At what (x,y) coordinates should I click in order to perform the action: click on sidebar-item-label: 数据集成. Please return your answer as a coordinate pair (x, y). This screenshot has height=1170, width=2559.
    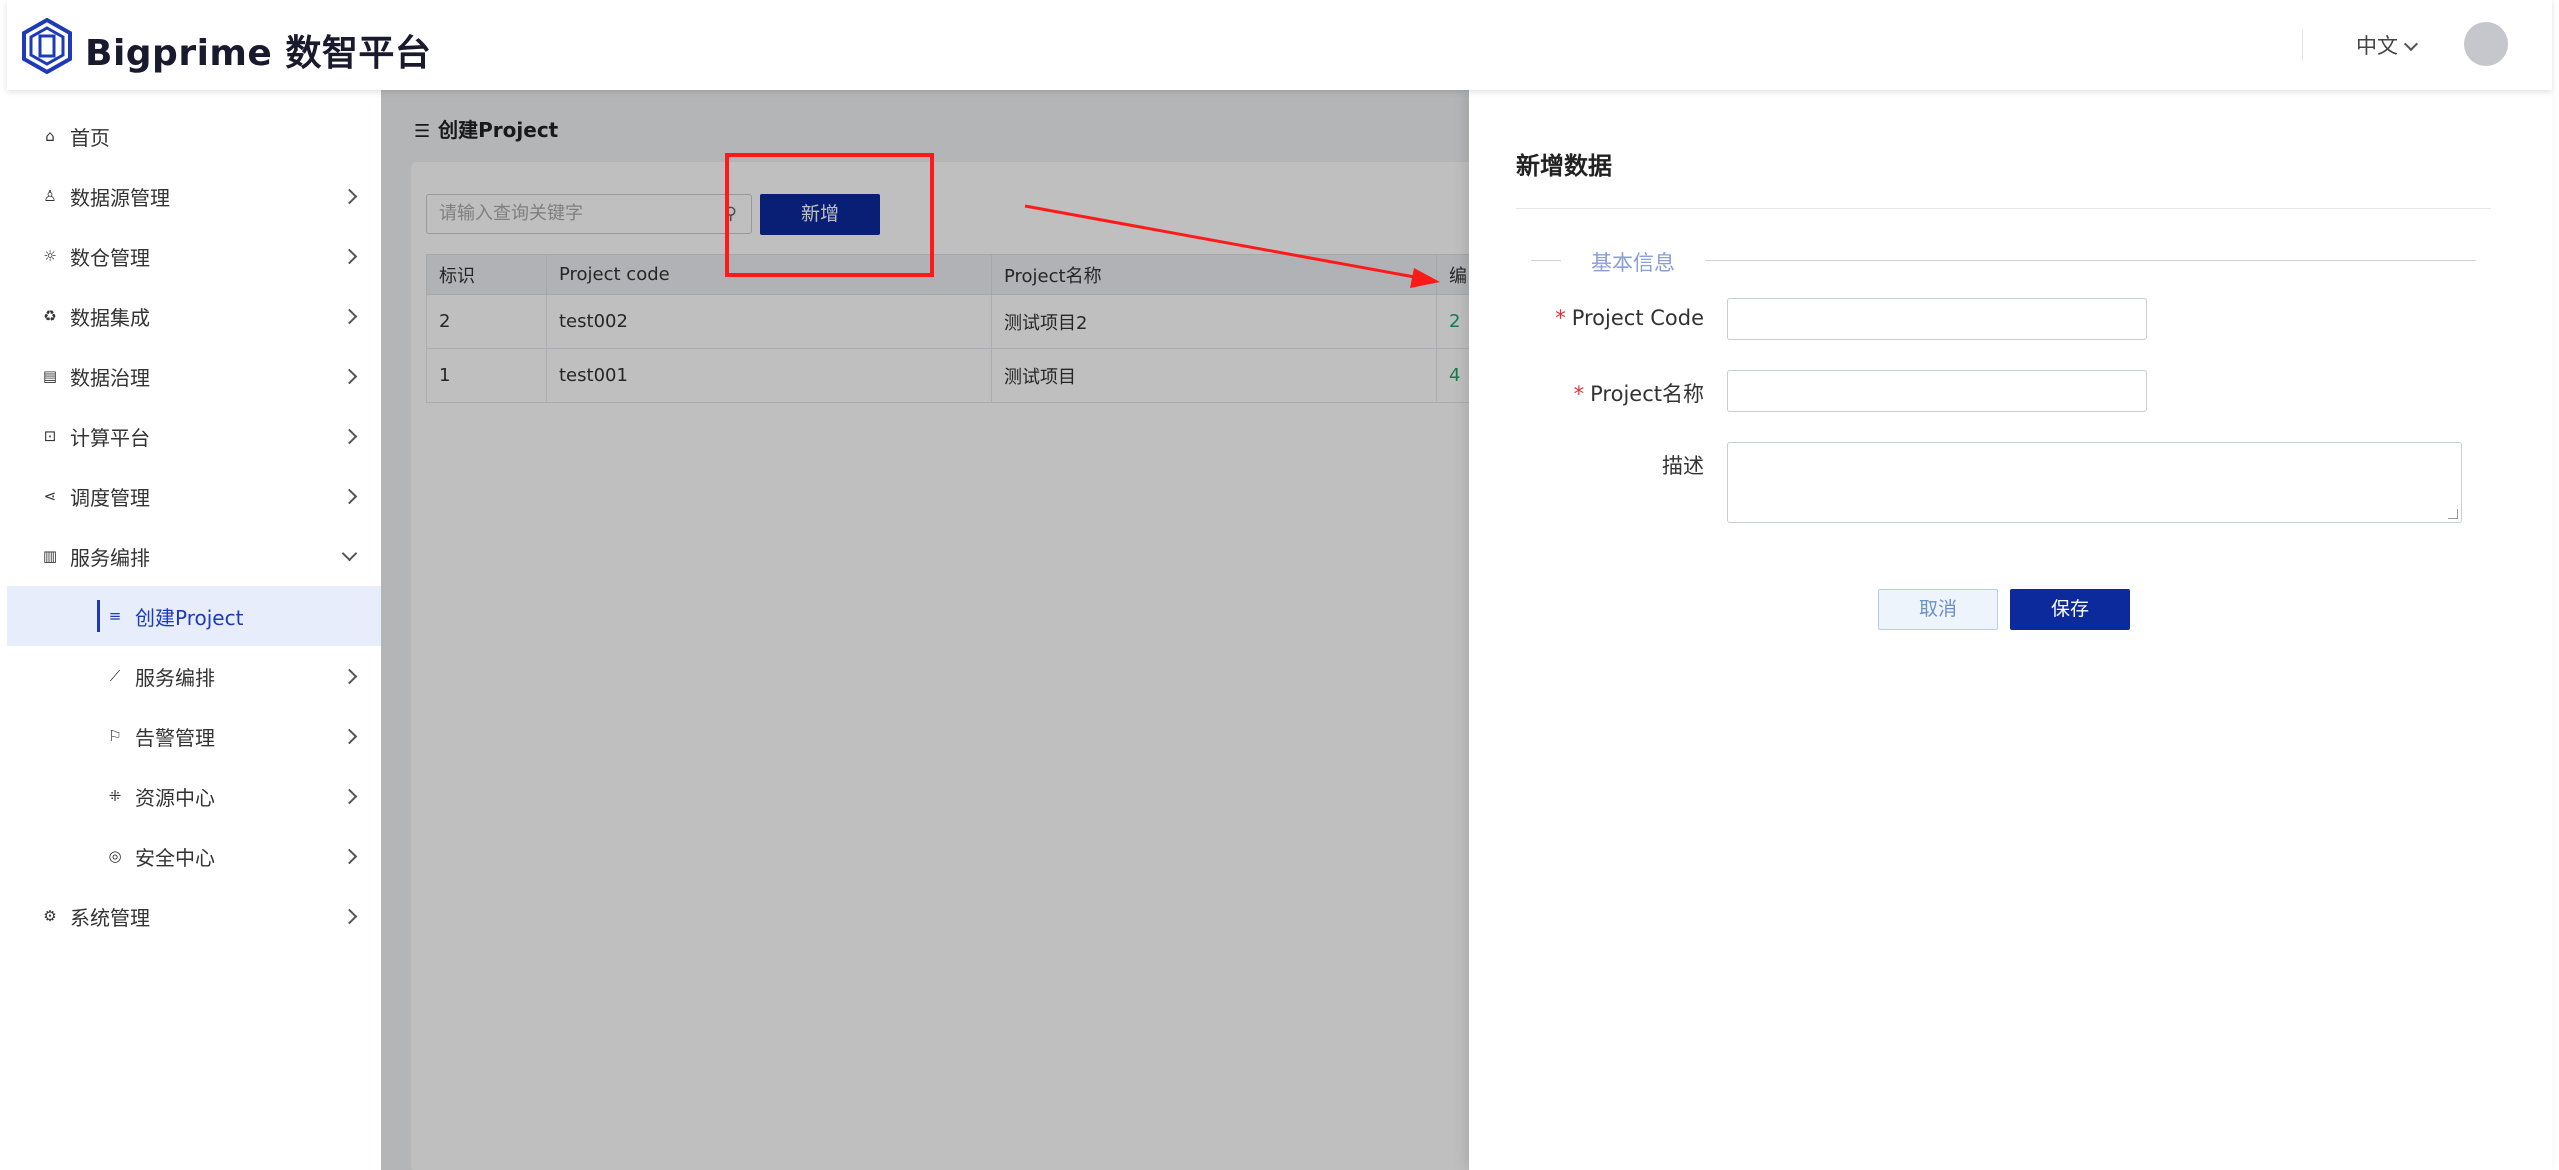
    Looking at the image, I should click on (110, 317).